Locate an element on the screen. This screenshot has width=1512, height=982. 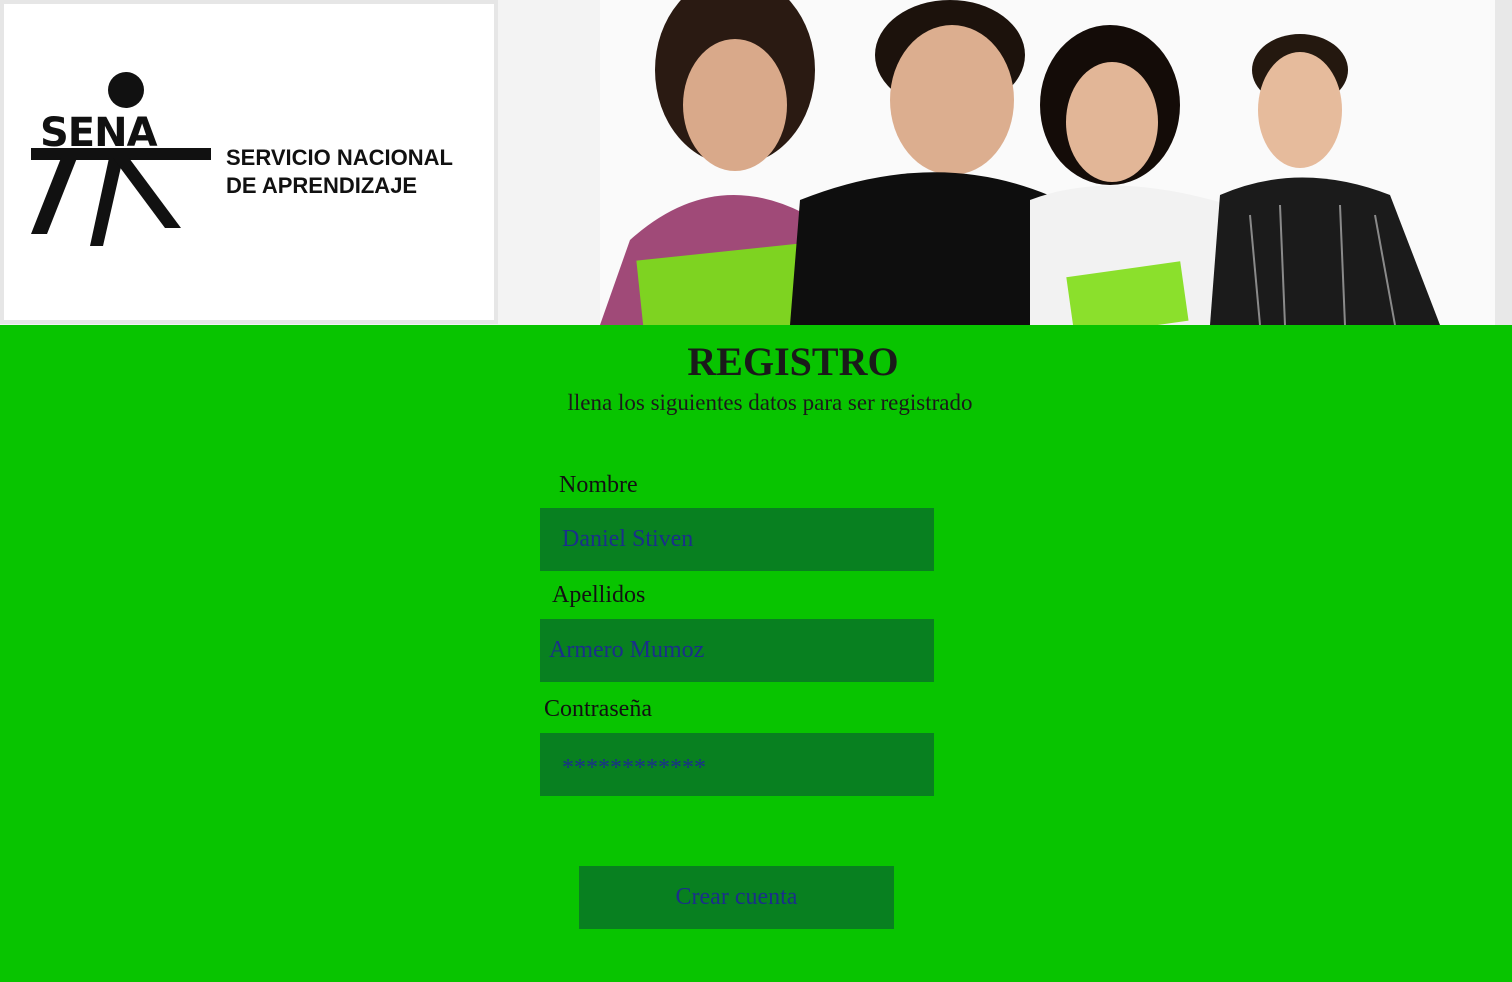
logo-name-line-1: SERVICIO NACIONAL is located at coordinates (339, 157).